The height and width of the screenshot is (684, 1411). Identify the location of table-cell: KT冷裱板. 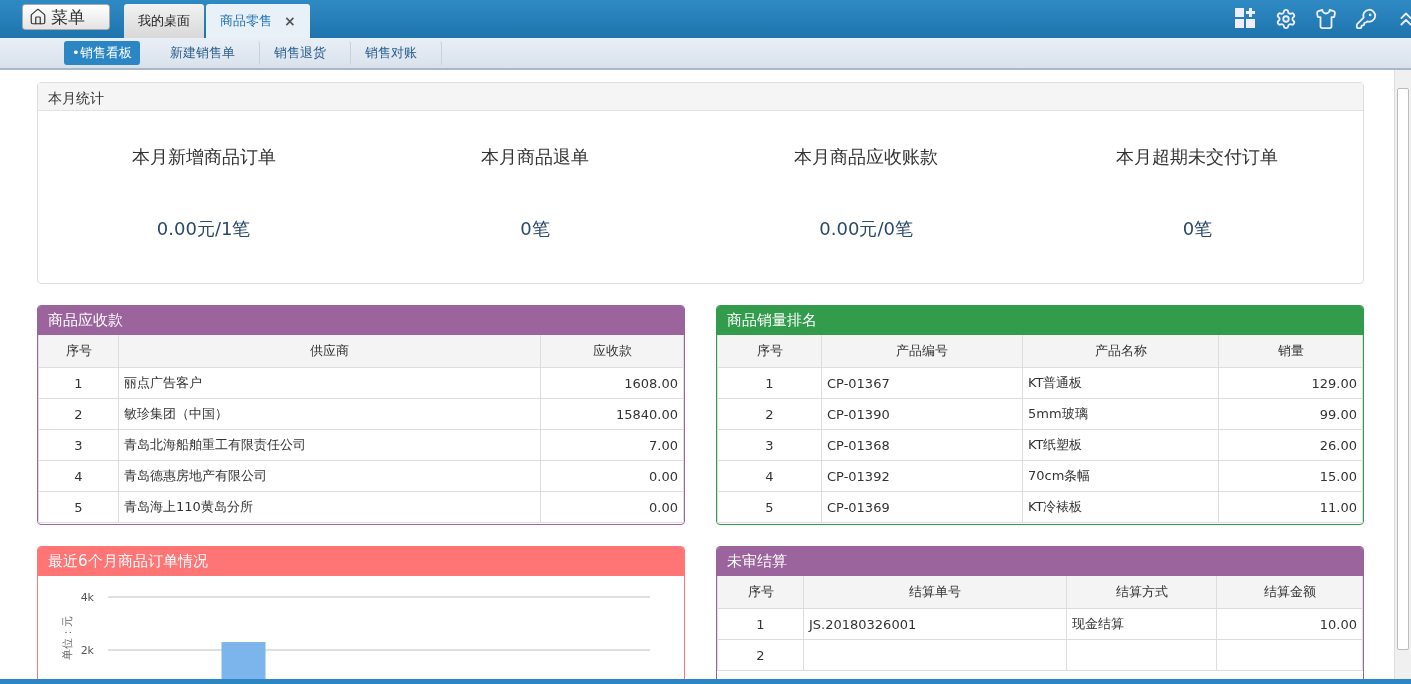
(1120, 507).